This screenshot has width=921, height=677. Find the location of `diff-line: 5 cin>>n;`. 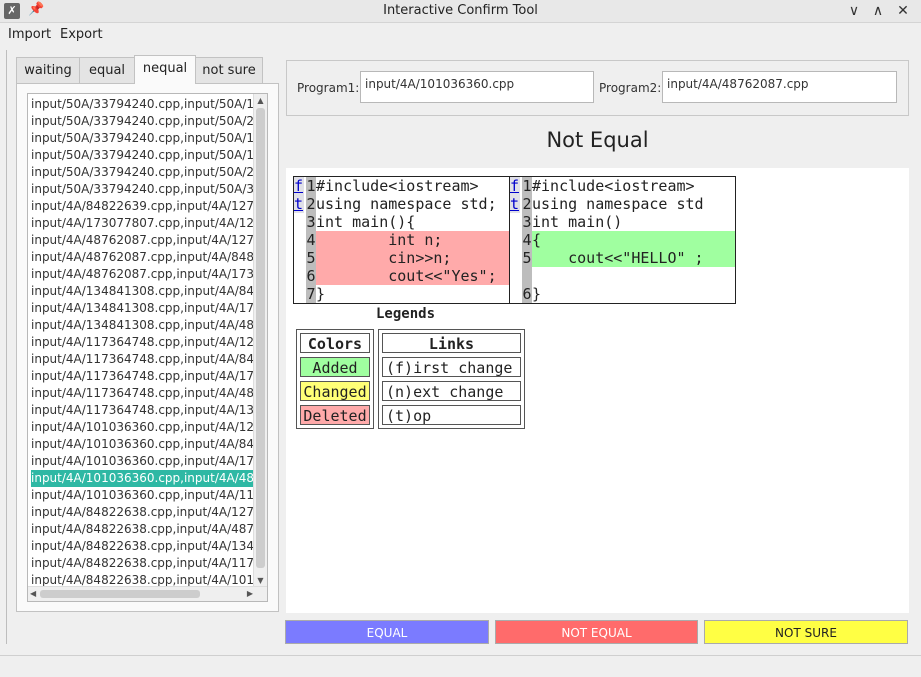

diff-line: 5 cin>>n; is located at coordinates (401, 258).